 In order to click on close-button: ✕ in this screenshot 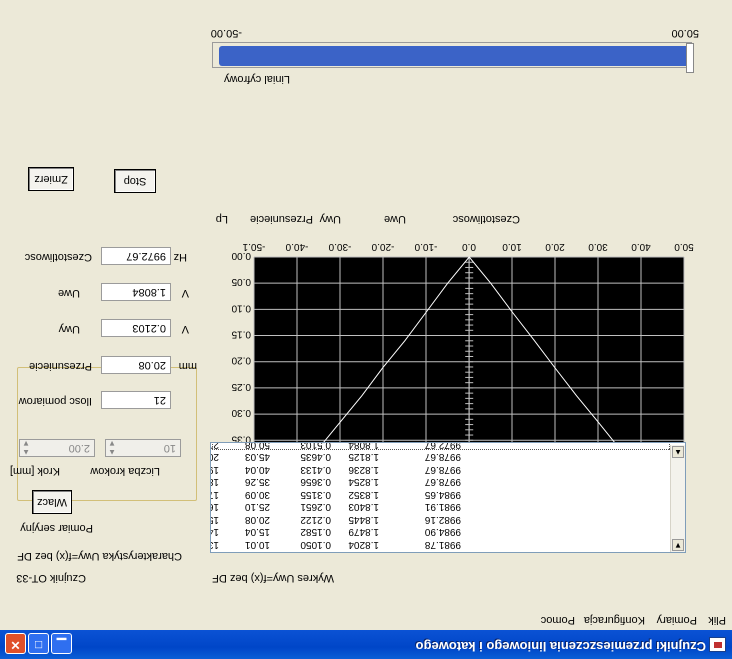, I will do `click(15, 643)`.